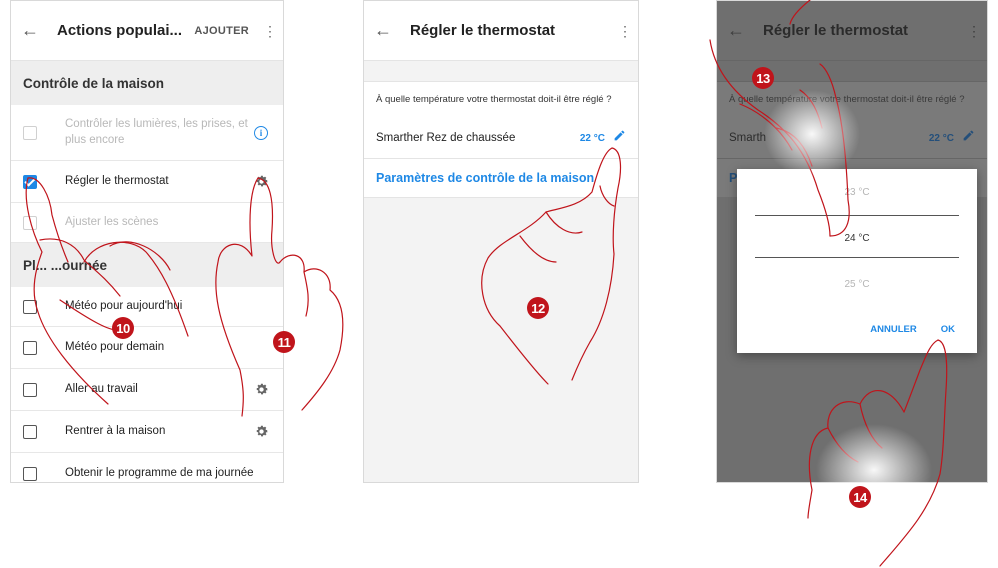 This screenshot has height=568, width=998. Describe the element at coordinates (748, 138) in the screenshot. I see `device-name: Smarth` at that location.